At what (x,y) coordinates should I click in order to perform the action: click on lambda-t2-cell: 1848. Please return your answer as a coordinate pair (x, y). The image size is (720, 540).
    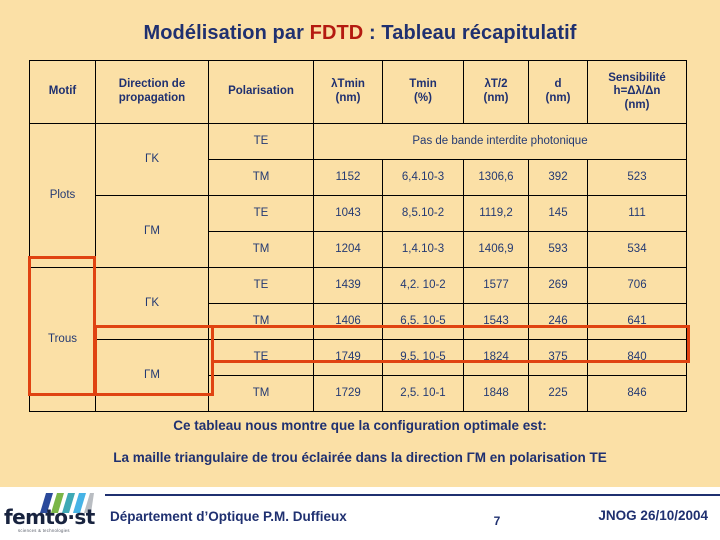
    Looking at the image, I should click on (496, 393).